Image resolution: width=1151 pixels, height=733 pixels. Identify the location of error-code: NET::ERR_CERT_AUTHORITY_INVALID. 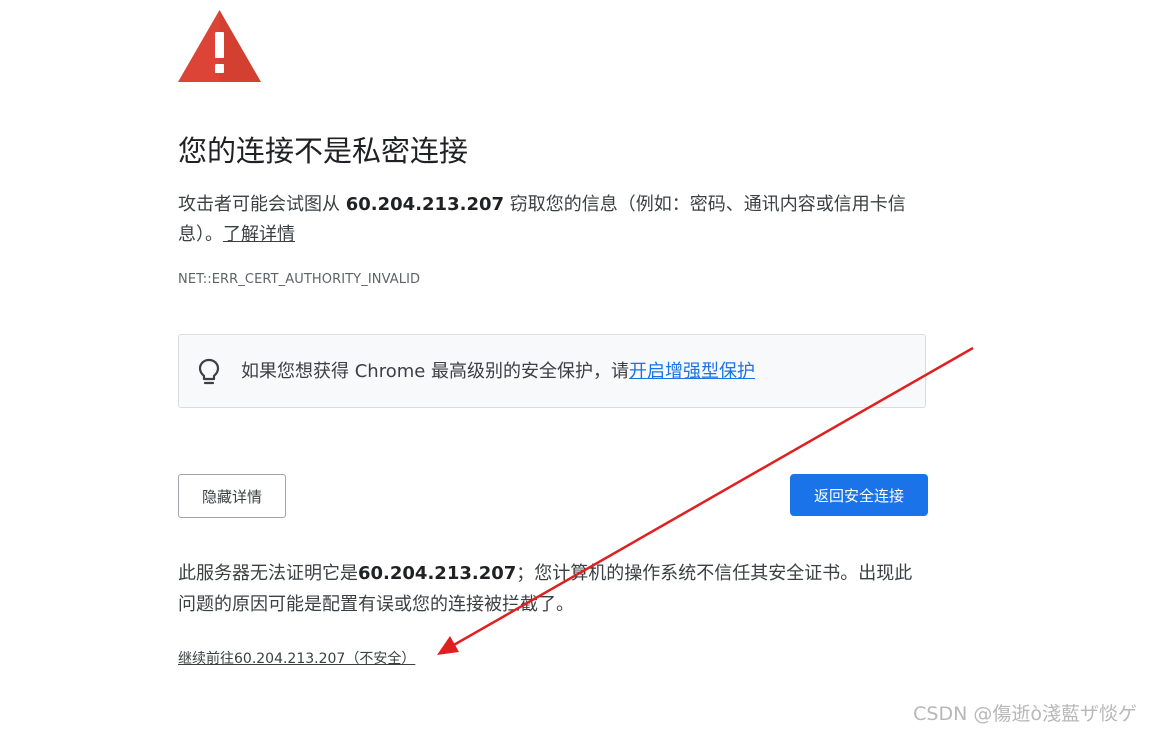
(299, 279).